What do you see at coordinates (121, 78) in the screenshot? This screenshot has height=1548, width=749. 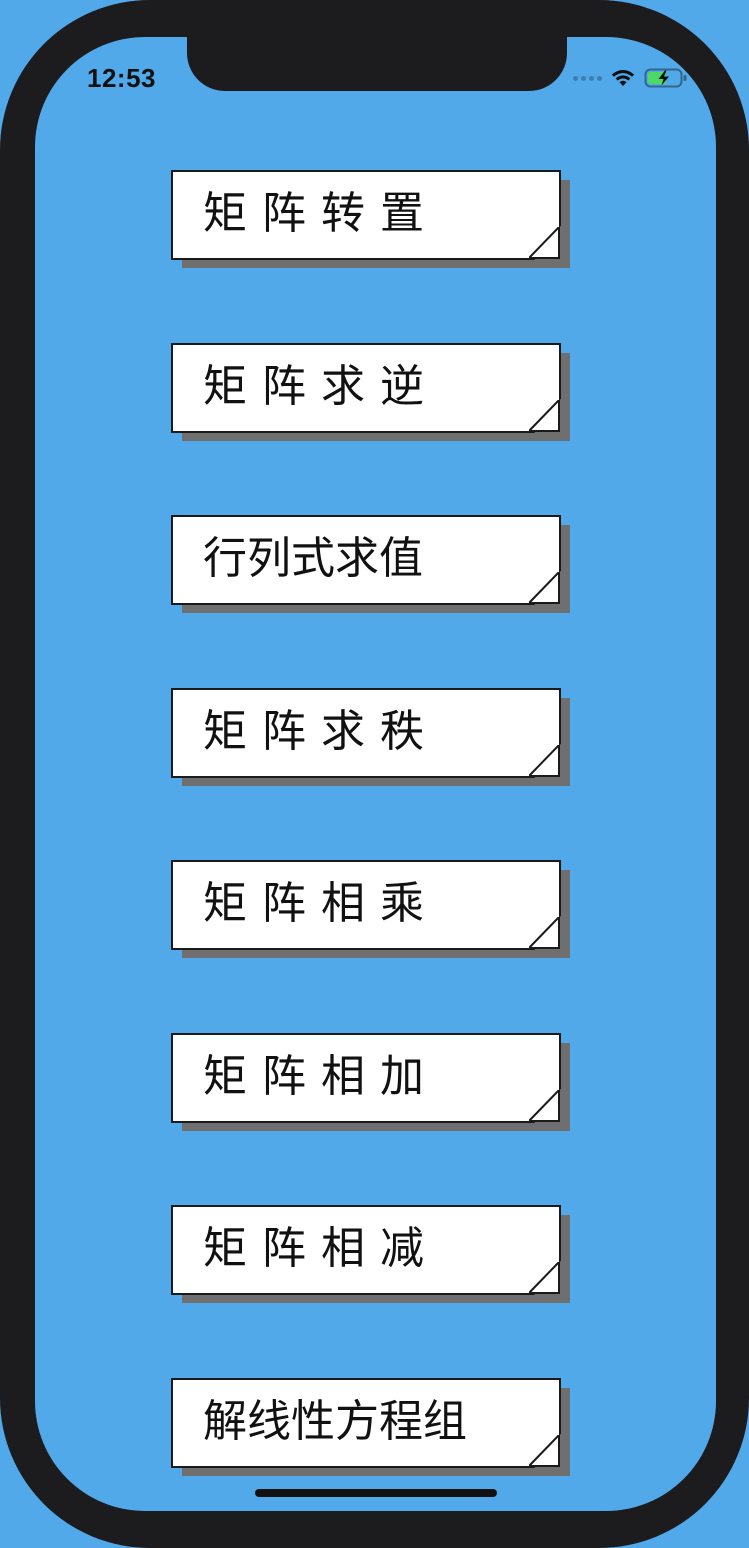 I see `status-time: 12:53` at bounding box center [121, 78].